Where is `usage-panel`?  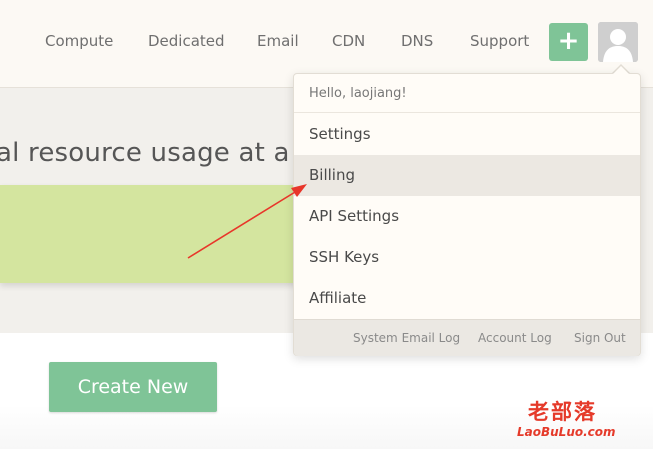
usage-panel is located at coordinates (150, 234).